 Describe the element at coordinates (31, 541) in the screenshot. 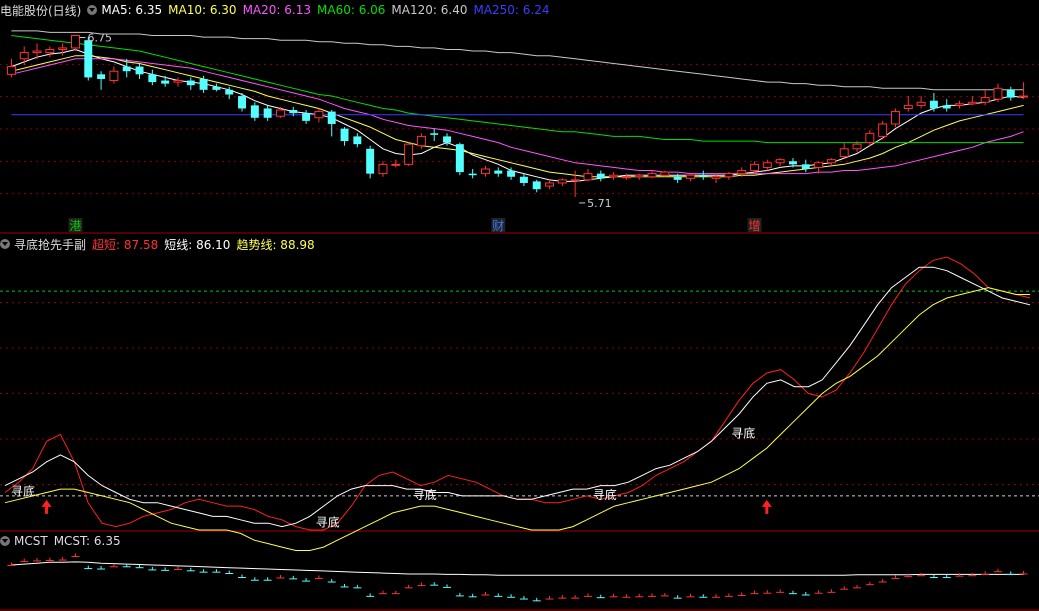

I see `mcst-title: MCST` at that location.